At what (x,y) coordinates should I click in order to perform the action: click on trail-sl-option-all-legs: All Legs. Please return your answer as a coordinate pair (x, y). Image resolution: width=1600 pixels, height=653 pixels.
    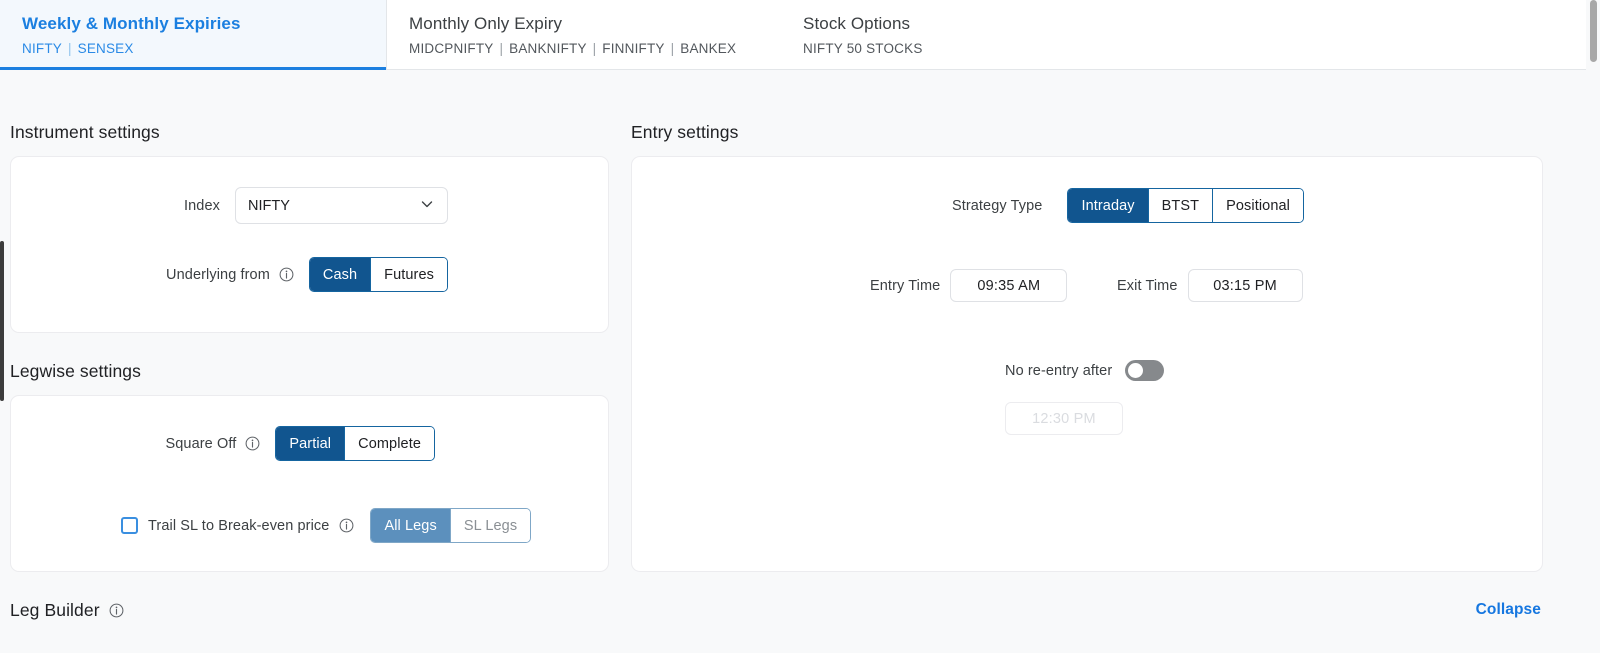
    Looking at the image, I should click on (410, 525).